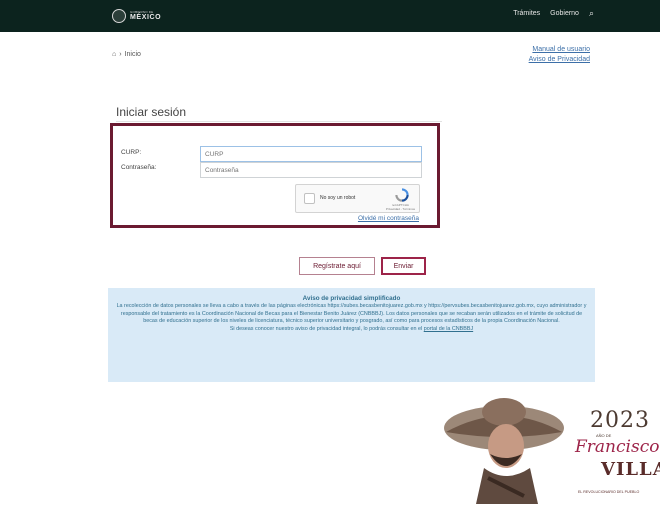 This screenshot has height=516, width=660. I want to click on nav-gobierno: Gobierno, so click(564, 13).